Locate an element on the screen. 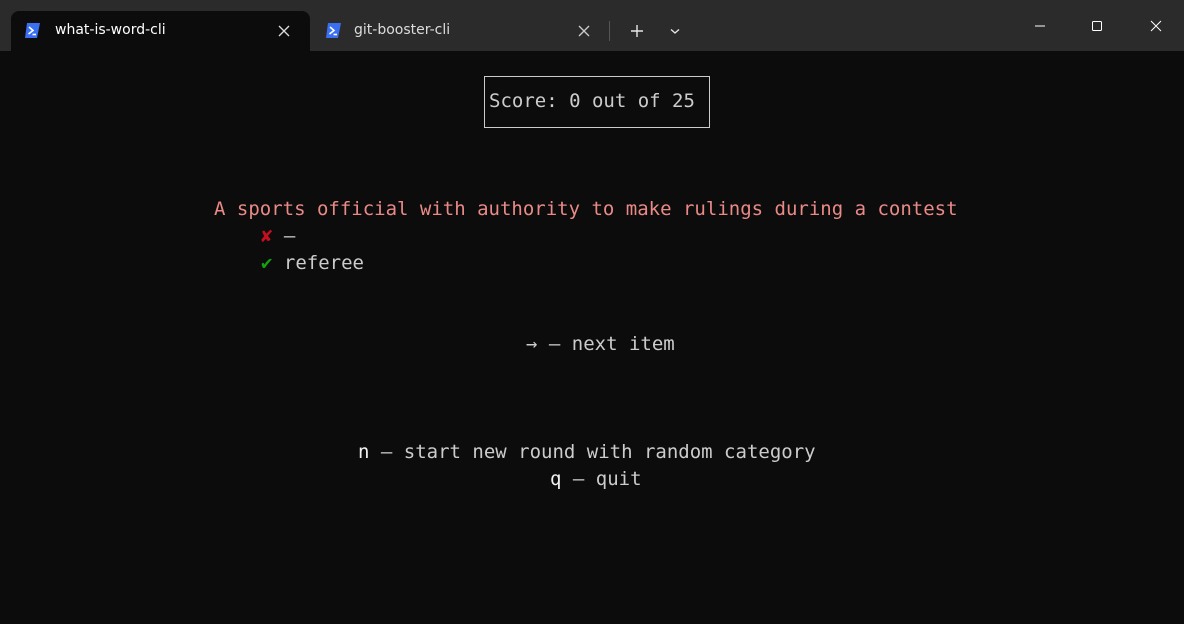 The width and height of the screenshot is (1184, 624). plus-icon is located at coordinates (637, 31).